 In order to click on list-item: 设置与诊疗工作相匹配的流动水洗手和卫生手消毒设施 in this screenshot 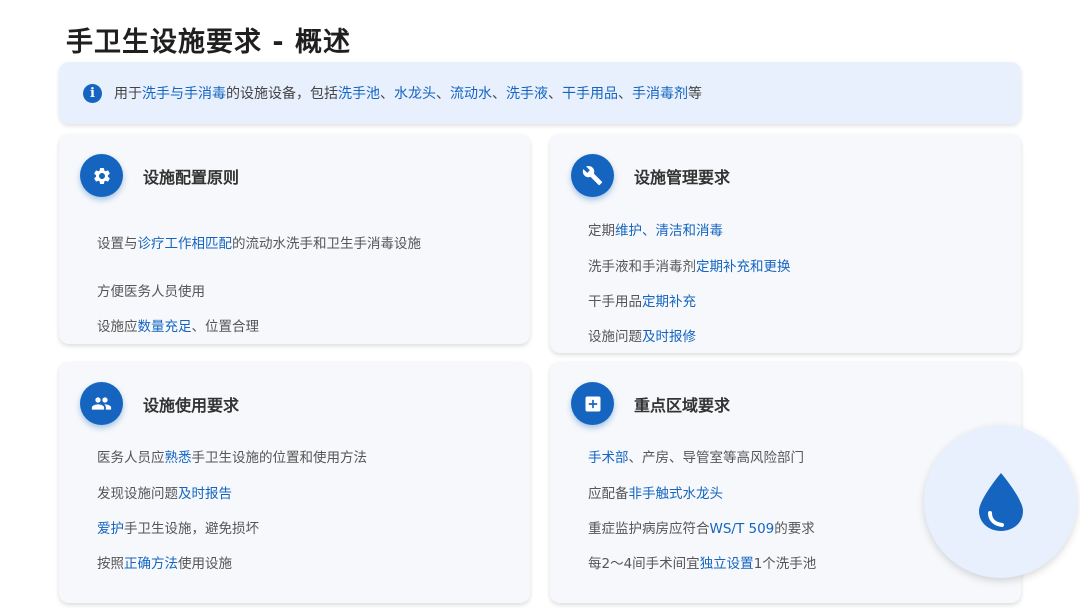, I will do `click(259, 242)`.